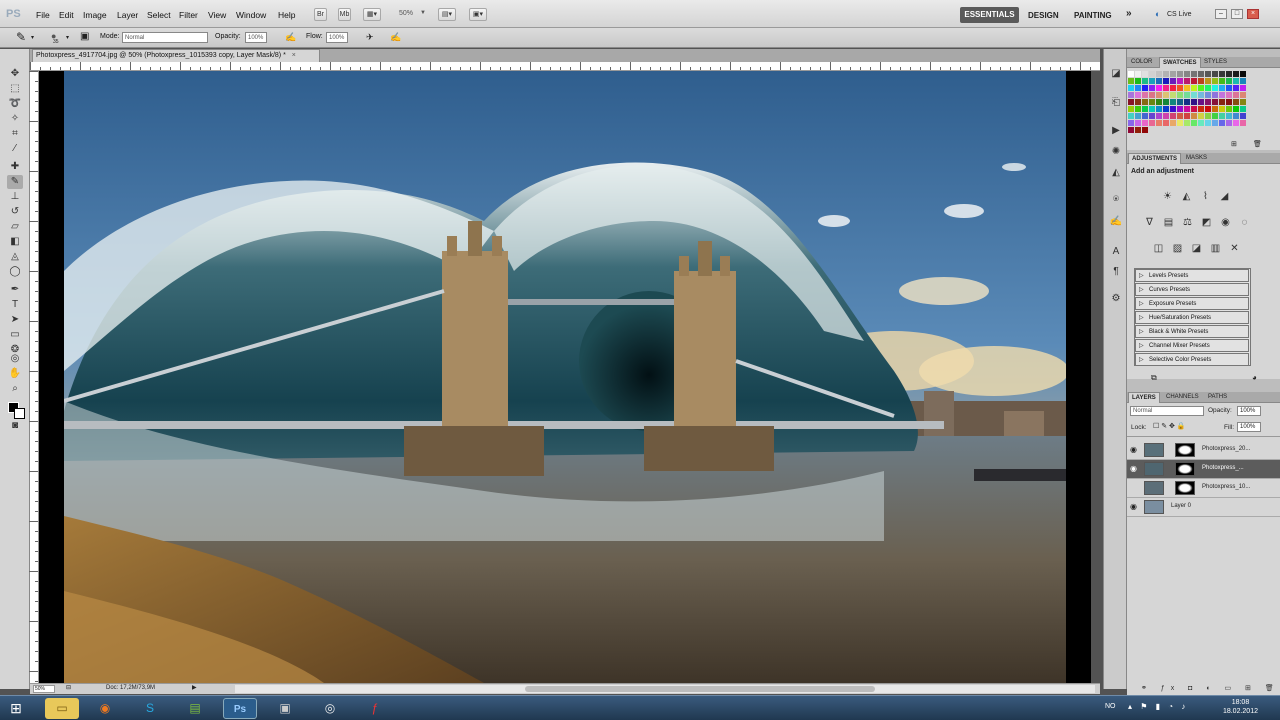 This screenshot has width=1280, height=720. What do you see at coordinates (1168, 222) in the screenshot?
I see `hue-saturation-icon: ▤` at bounding box center [1168, 222].